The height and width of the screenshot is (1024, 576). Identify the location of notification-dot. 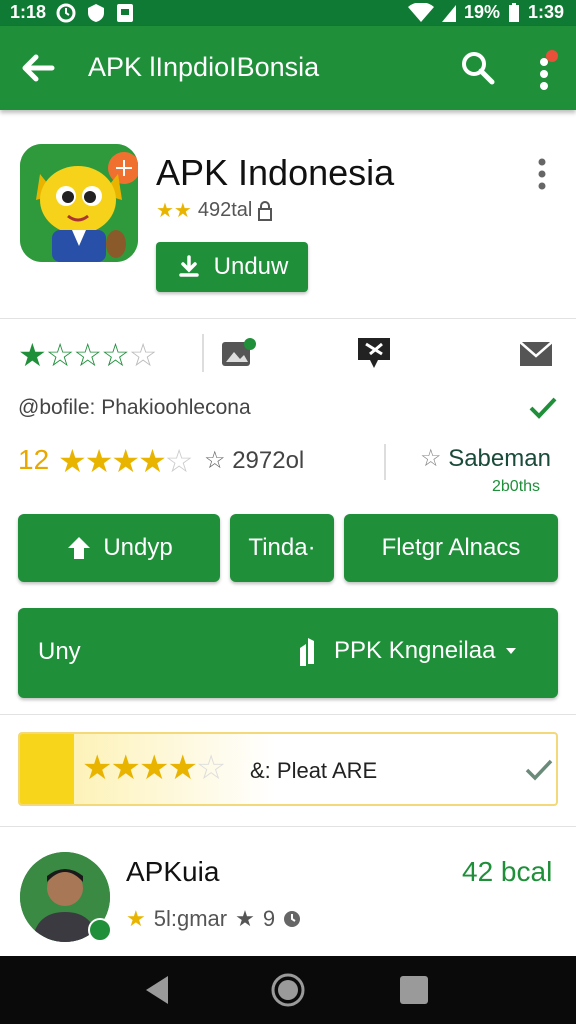
(552, 56).